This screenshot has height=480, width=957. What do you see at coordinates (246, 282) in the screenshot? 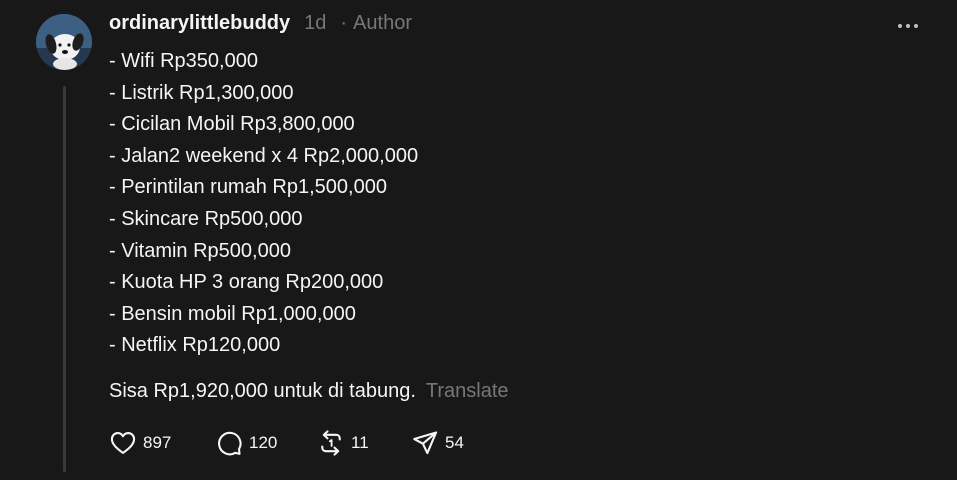
I see `list-item: - Kuota HP 3 orang Rp200,000` at bounding box center [246, 282].